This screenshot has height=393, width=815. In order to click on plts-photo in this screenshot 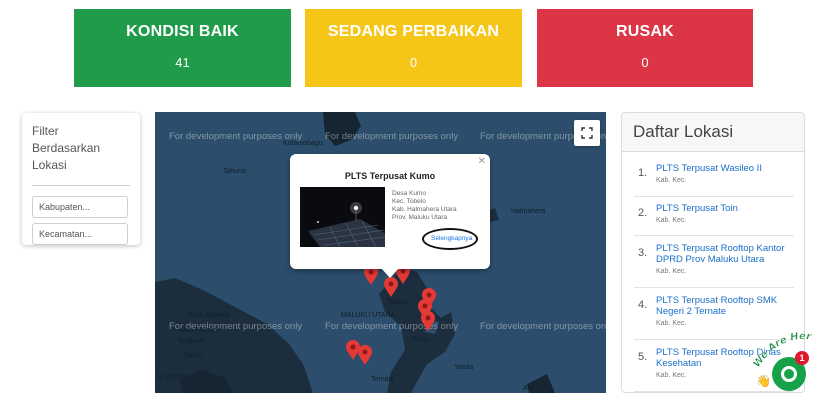, I will do `click(342, 217)`.